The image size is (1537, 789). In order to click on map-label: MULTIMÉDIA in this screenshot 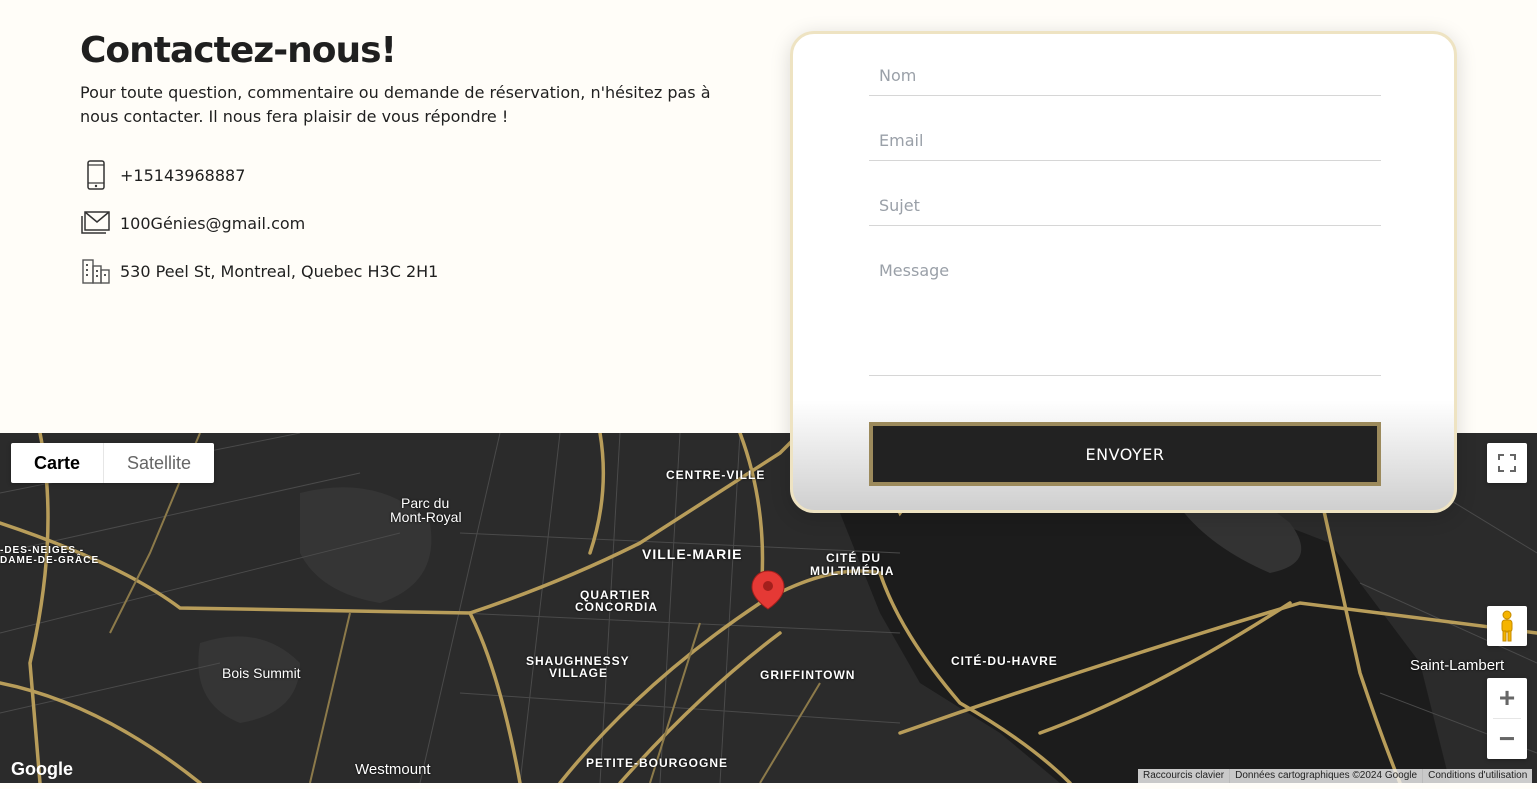, I will do `click(852, 571)`.